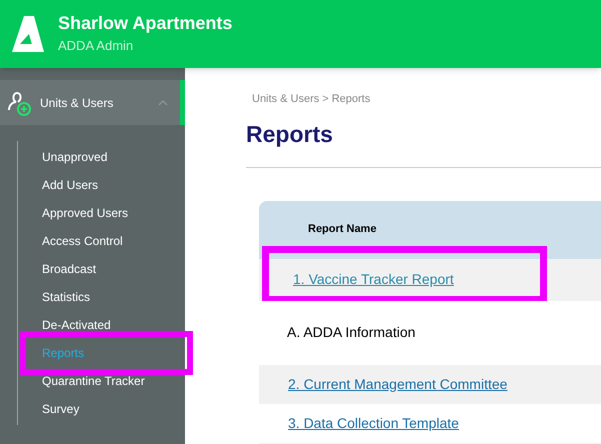 The image size is (601, 444). I want to click on breadcrumb-item: Reports, so click(351, 99).